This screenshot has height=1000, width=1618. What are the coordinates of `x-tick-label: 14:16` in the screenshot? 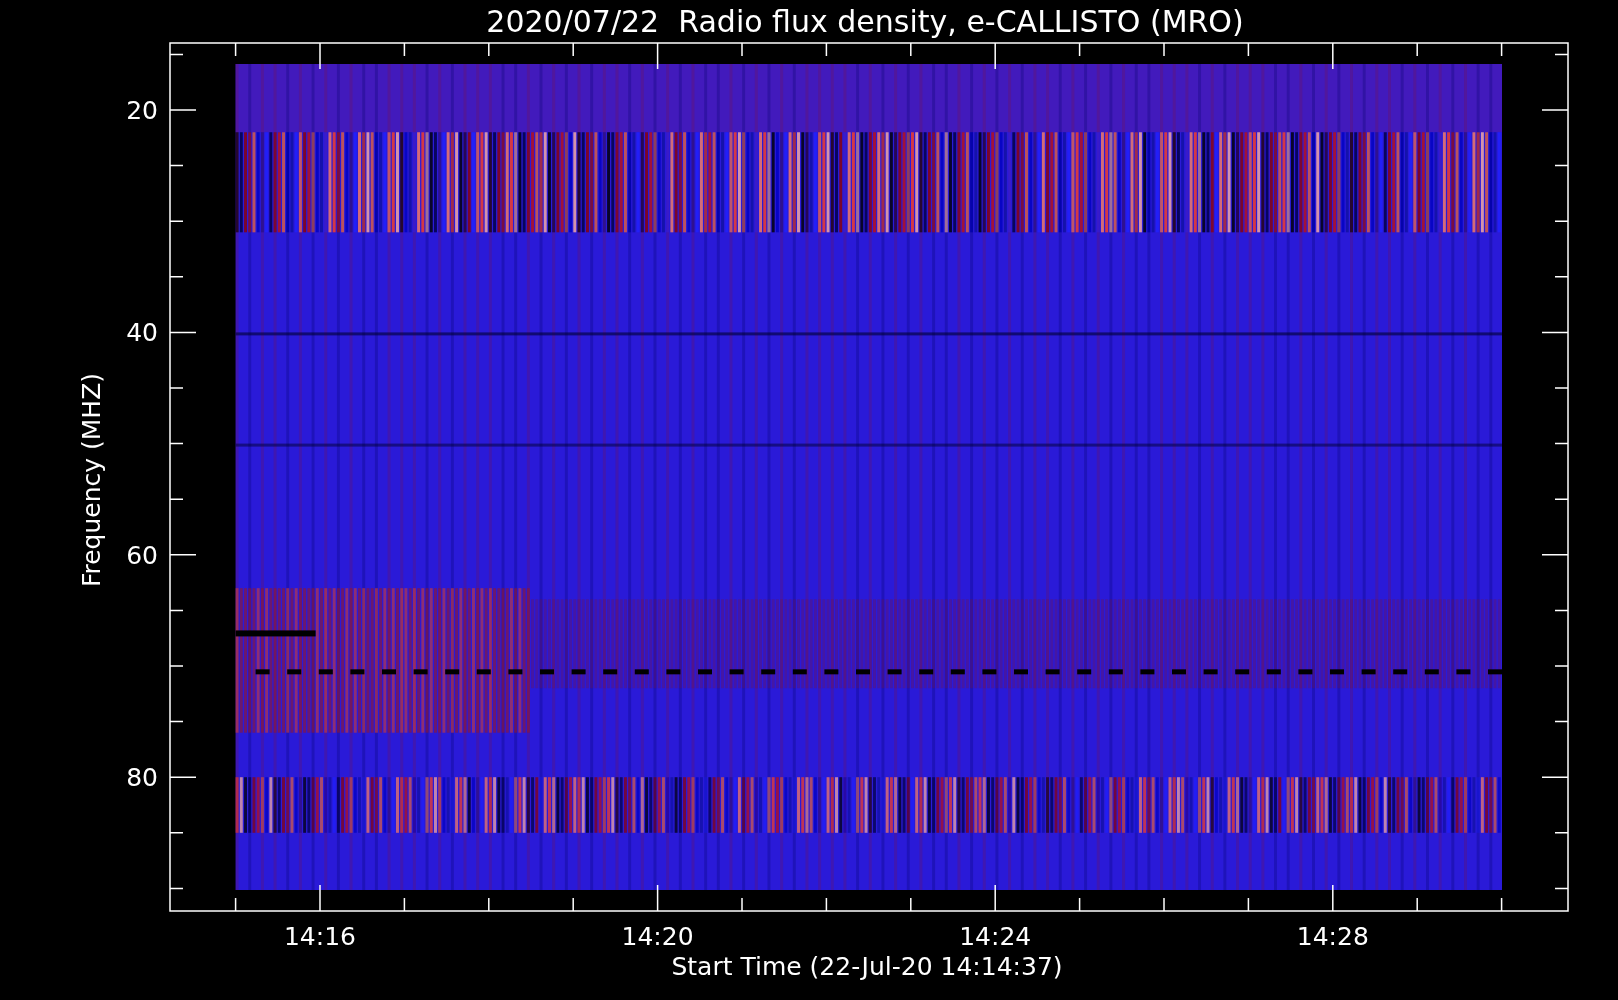 It's located at (320, 936).